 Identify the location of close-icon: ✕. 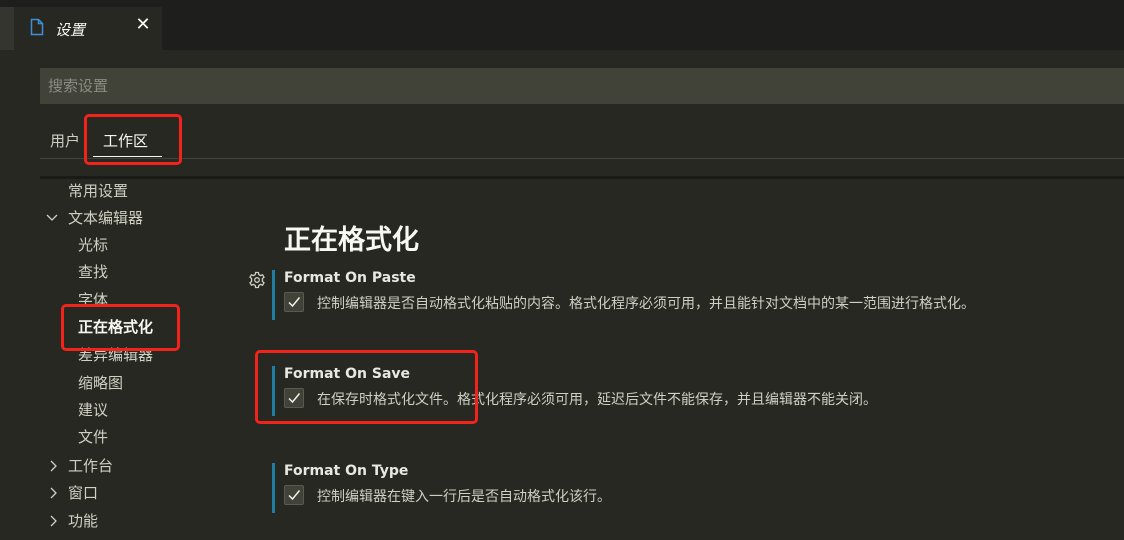
(143, 25).